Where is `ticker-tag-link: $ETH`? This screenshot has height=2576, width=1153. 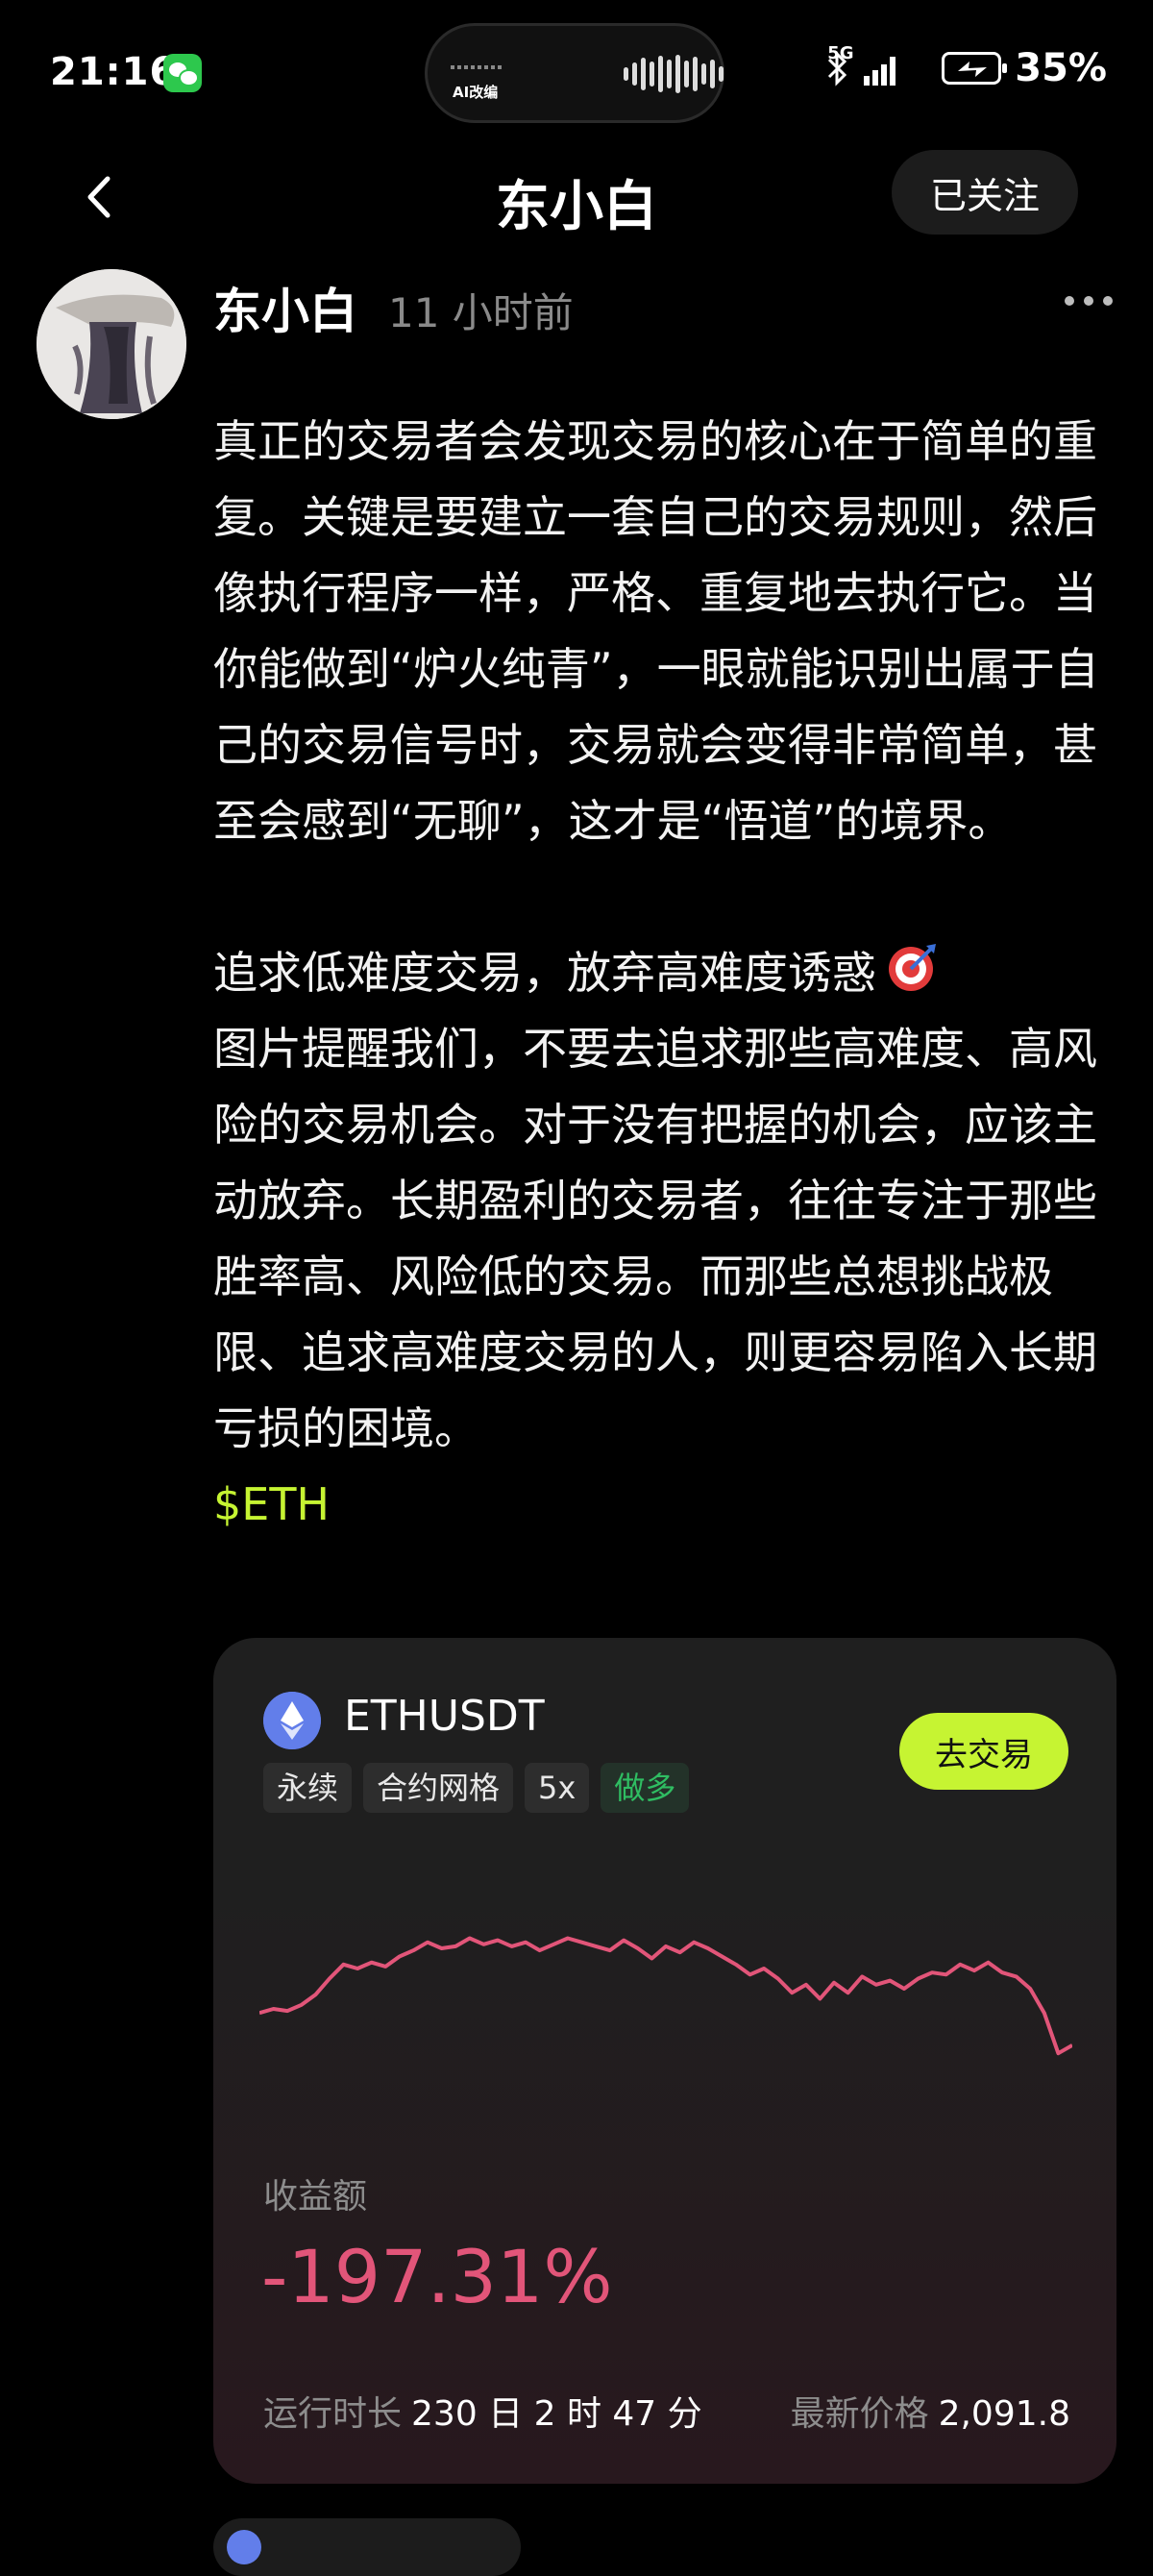 ticker-tag-link: $ETH is located at coordinates (271, 1504).